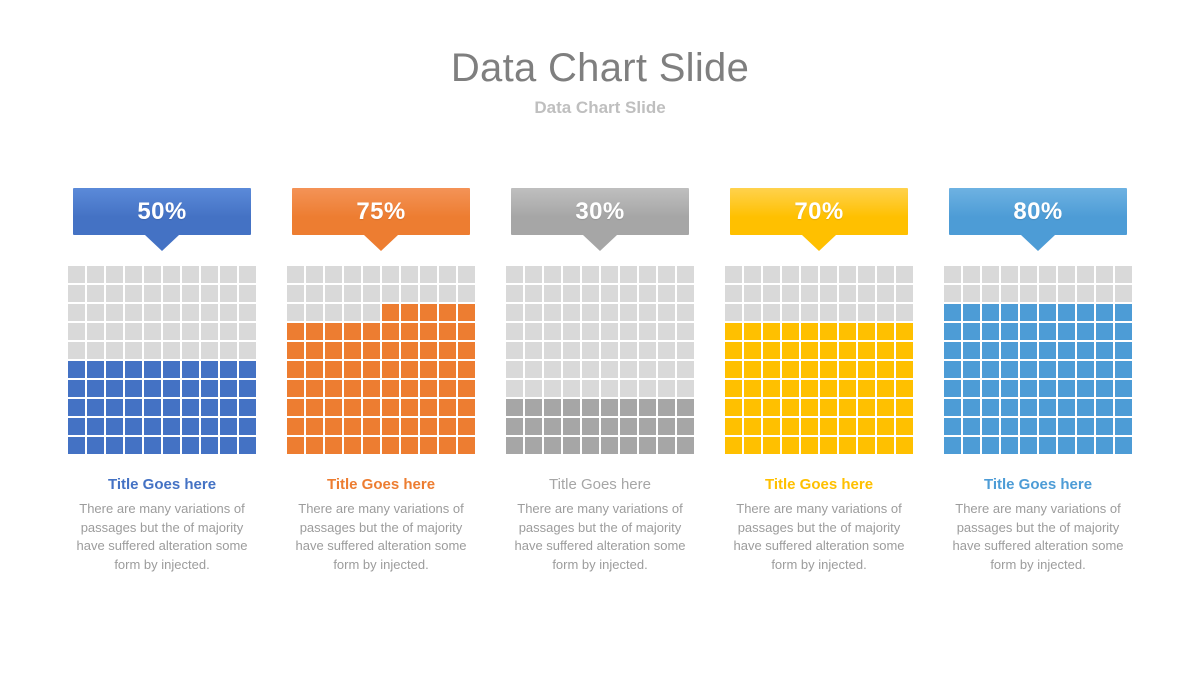  Describe the element at coordinates (819, 360) in the screenshot. I see `waffle-grid` at that location.